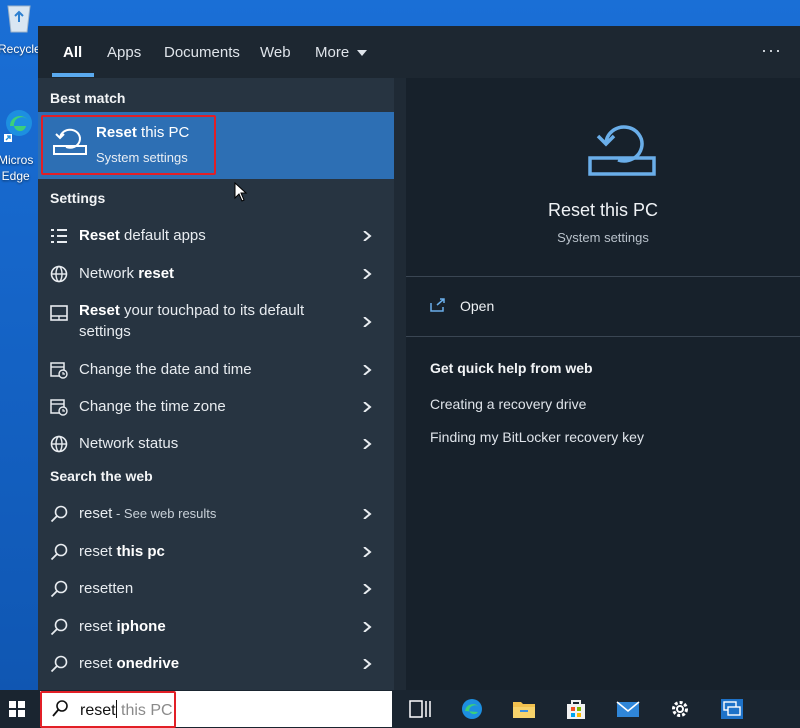 This screenshot has width=800, height=728. Describe the element at coordinates (332, 52) in the screenshot. I see `tab-more-label: More` at that location.